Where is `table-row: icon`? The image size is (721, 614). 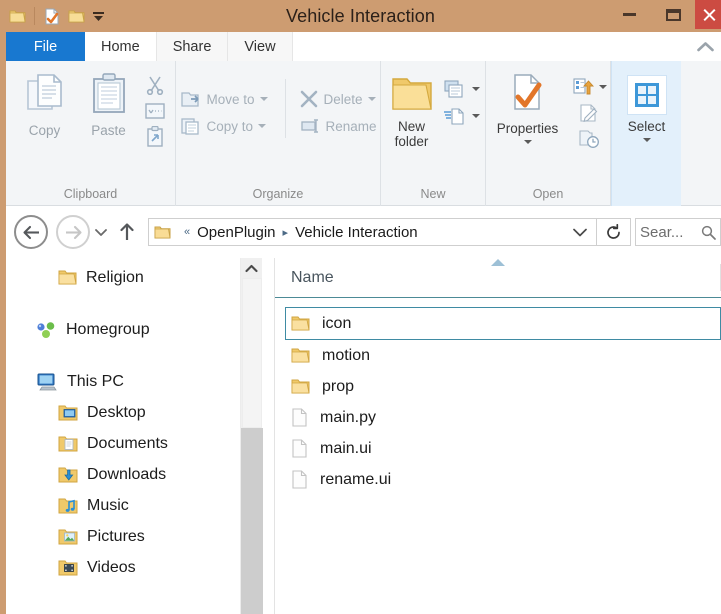 table-row: icon is located at coordinates (503, 323).